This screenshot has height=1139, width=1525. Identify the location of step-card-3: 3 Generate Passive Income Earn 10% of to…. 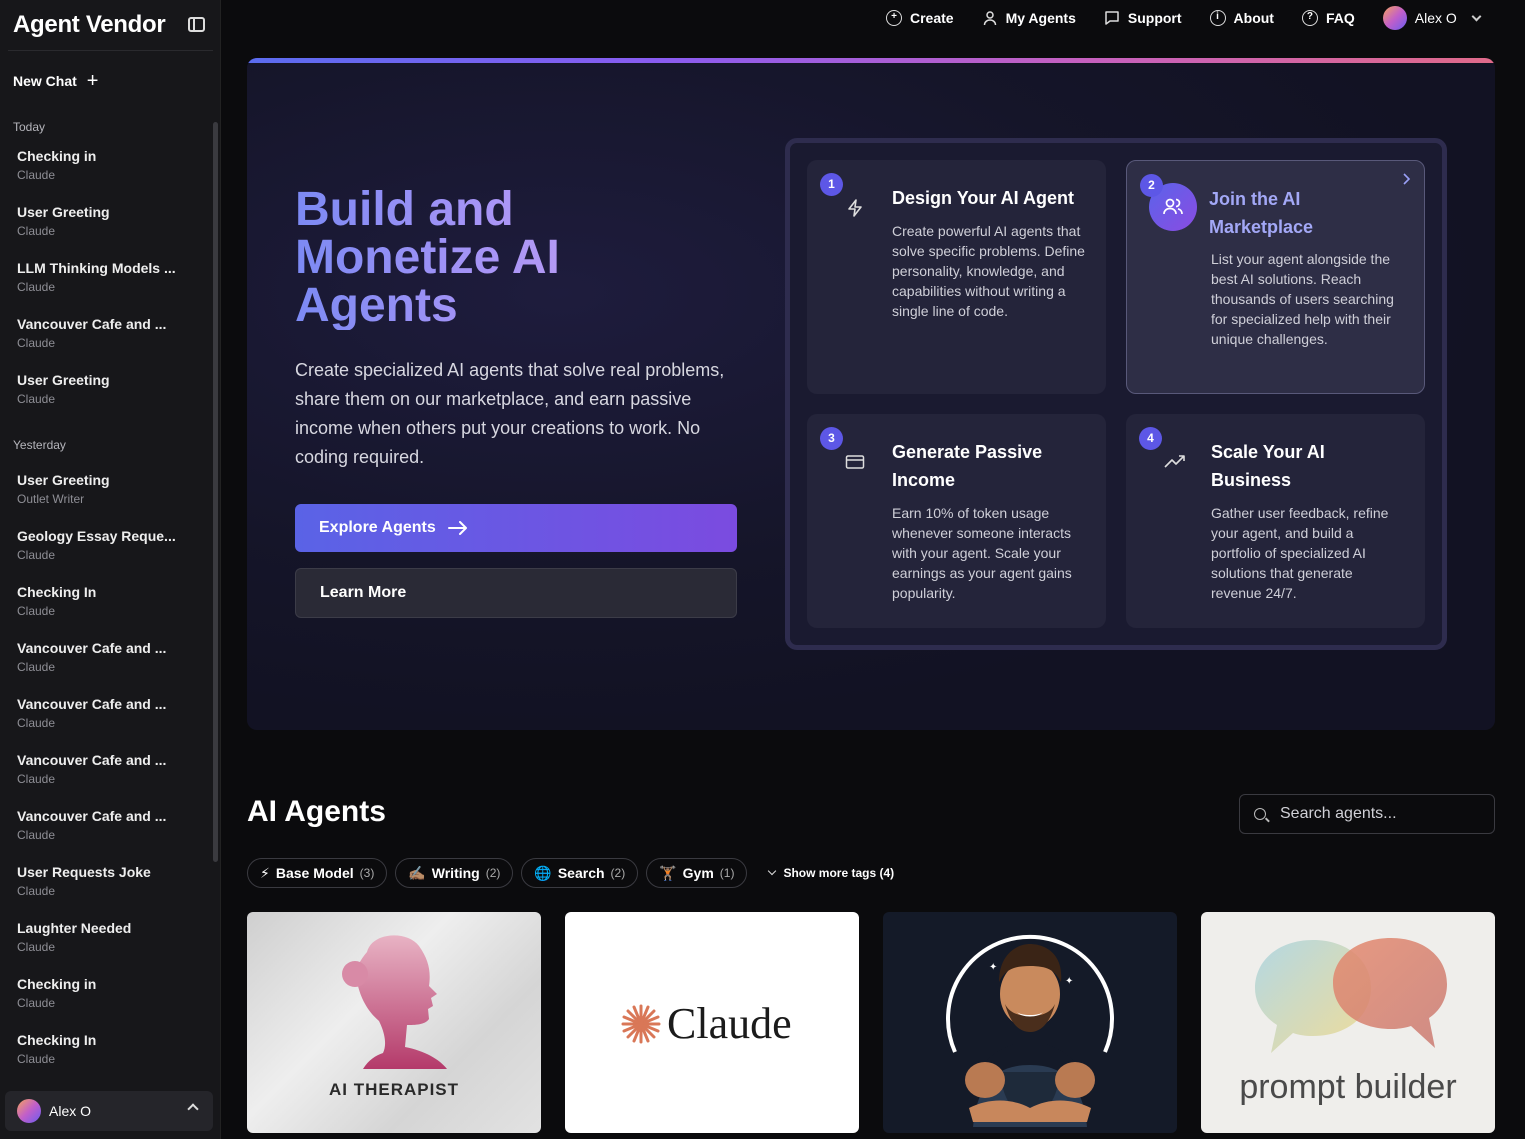
(956, 521).